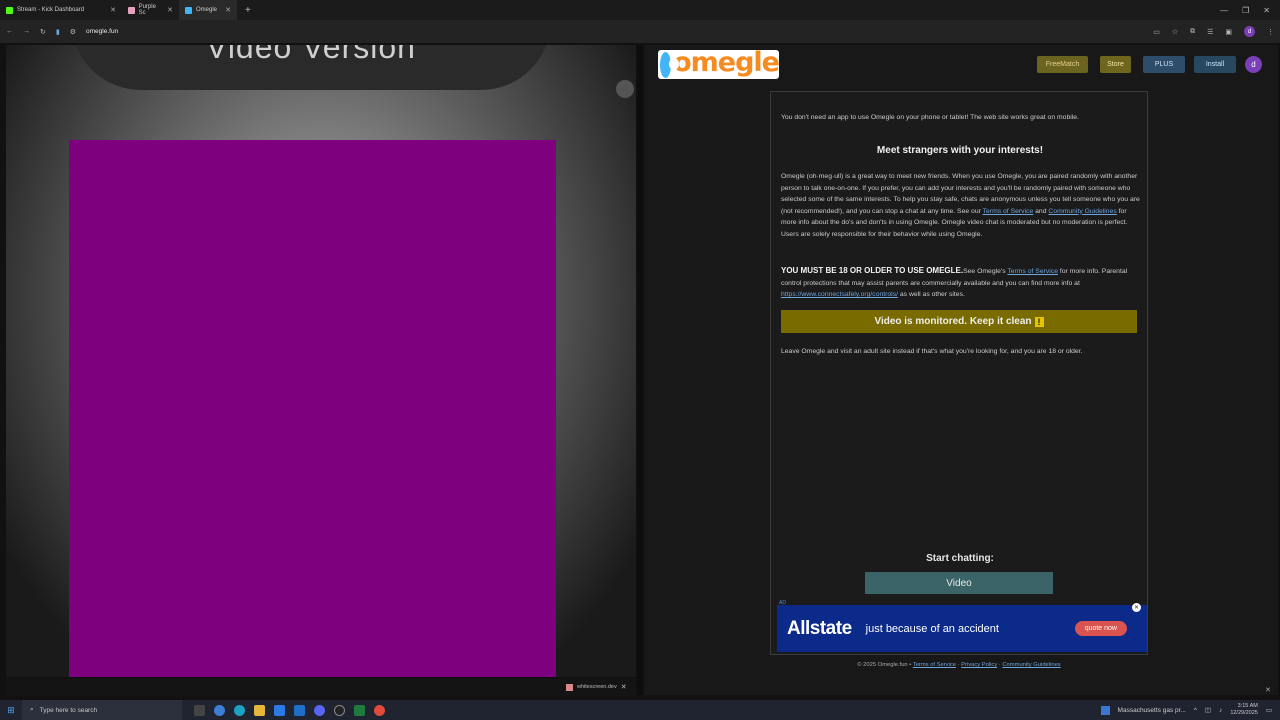  Describe the element at coordinates (9, 10) in the screenshot. I see `kick-favicon-icon` at that location.